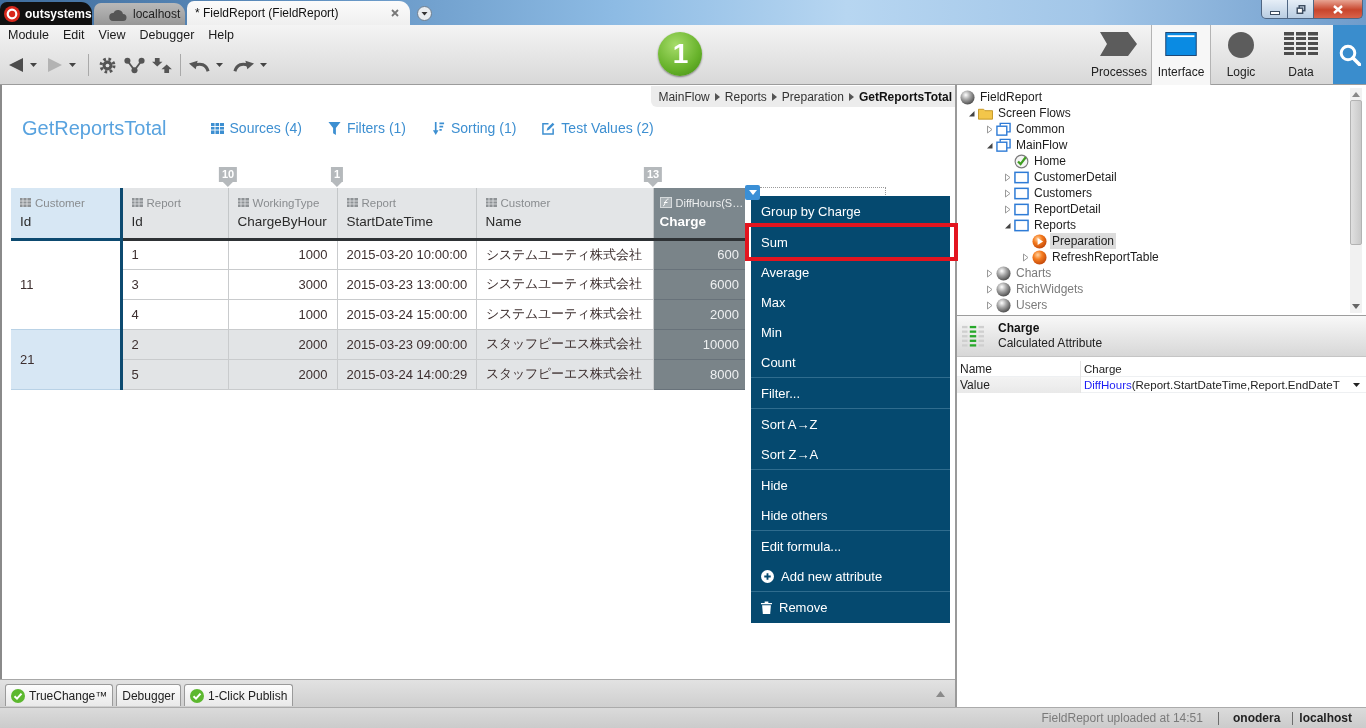 The height and width of the screenshot is (728, 1366). I want to click on settings-icon, so click(107, 65).